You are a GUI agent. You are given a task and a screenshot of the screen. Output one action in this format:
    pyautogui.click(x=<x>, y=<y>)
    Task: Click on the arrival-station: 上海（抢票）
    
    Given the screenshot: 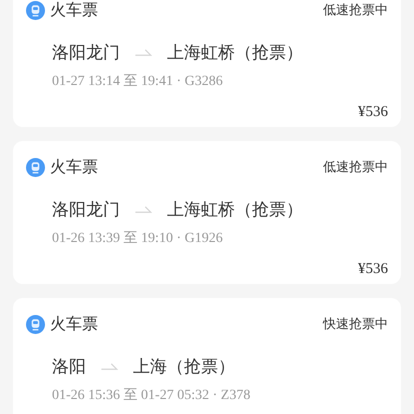 What is the action you would take?
    pyautogui.click(x=184, y=367)
    